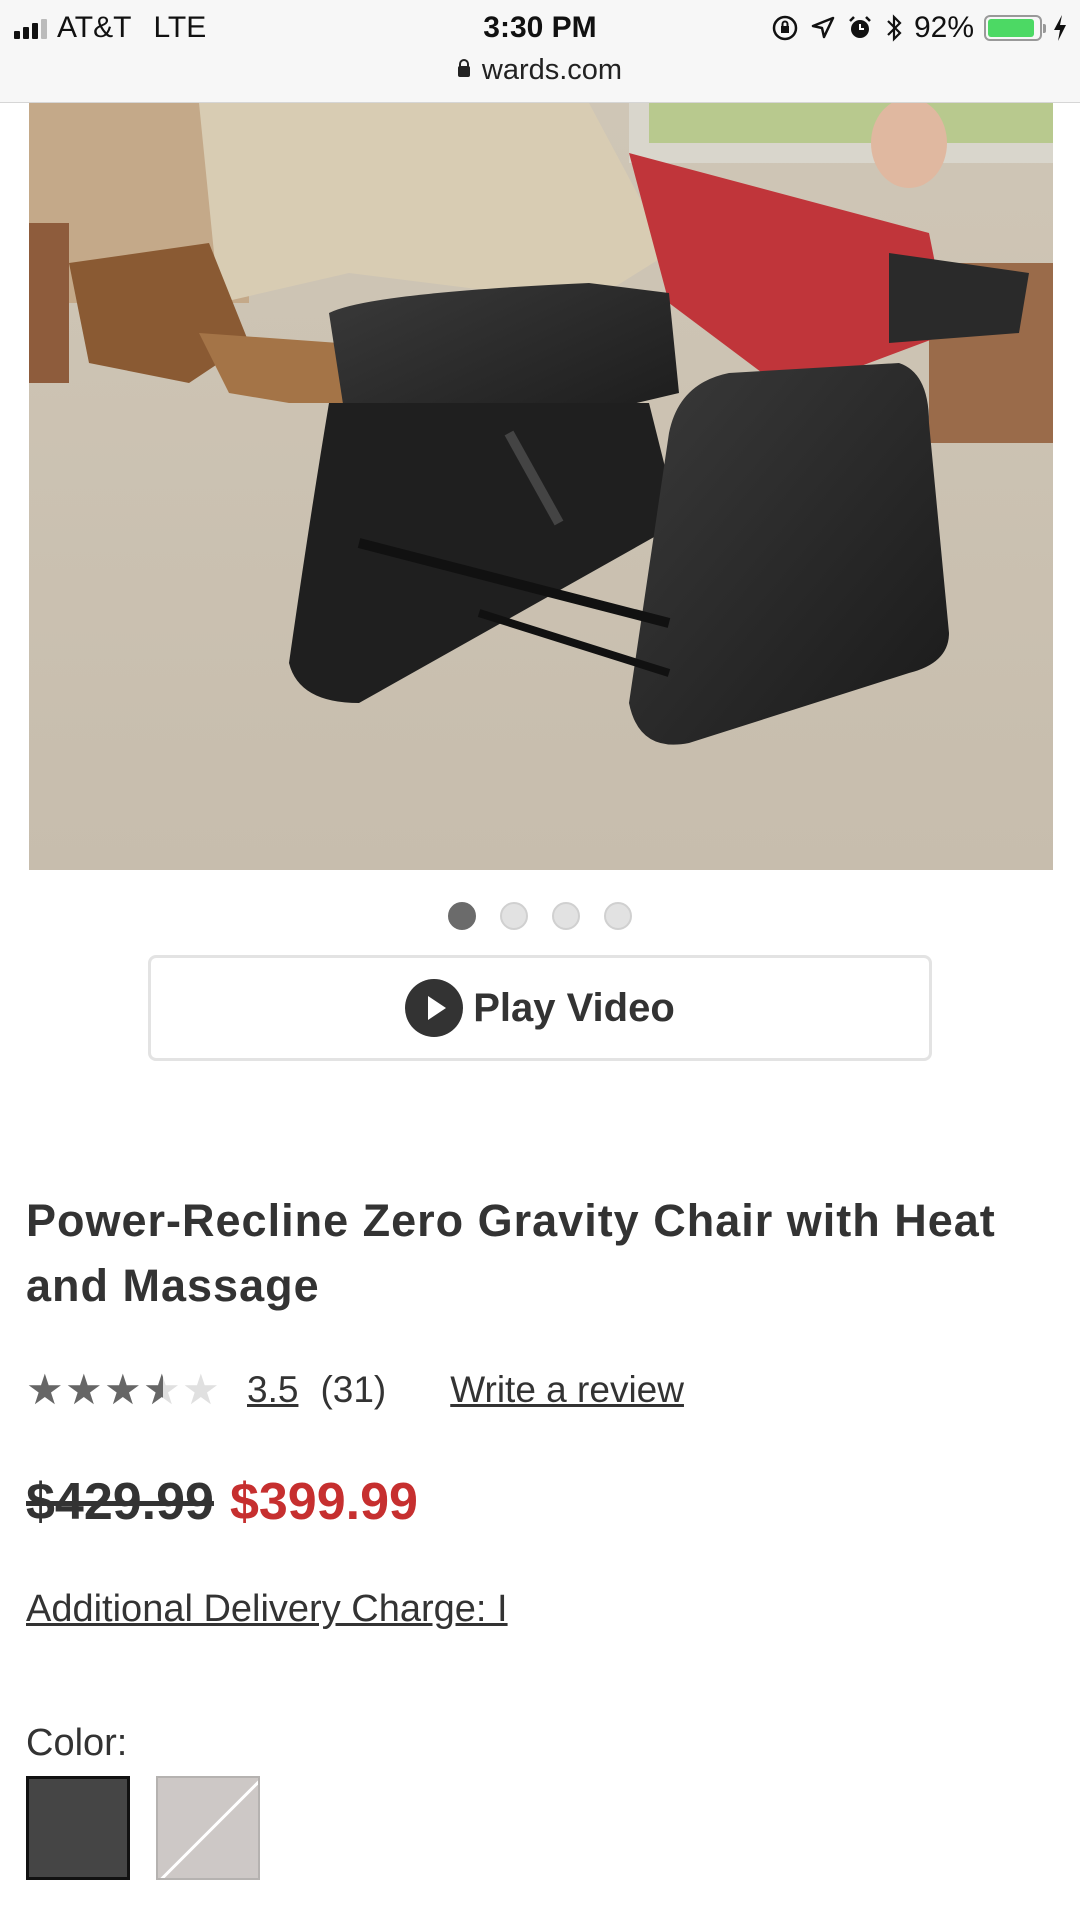  Describe the element at coordinates (552, 70) in the screenshot. I see `url-text: wards.com` at that location.